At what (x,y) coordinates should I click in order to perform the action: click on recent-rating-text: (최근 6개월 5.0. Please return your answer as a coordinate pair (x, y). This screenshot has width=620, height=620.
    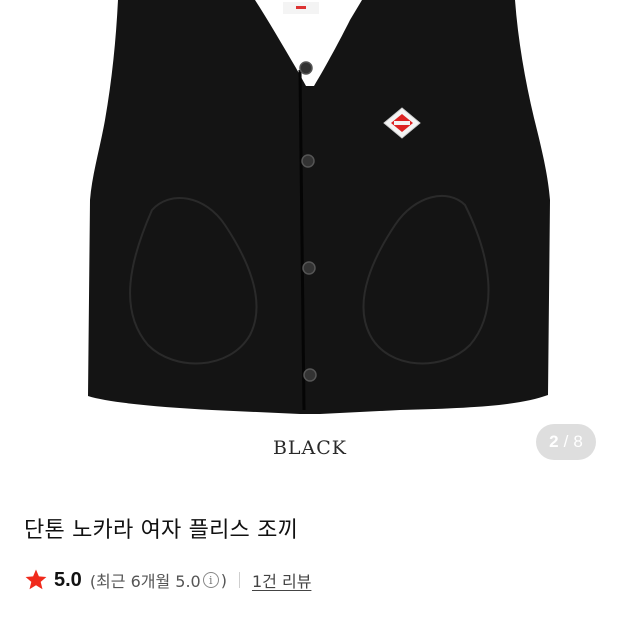
    Looking at the image, I should click on (145, 581).